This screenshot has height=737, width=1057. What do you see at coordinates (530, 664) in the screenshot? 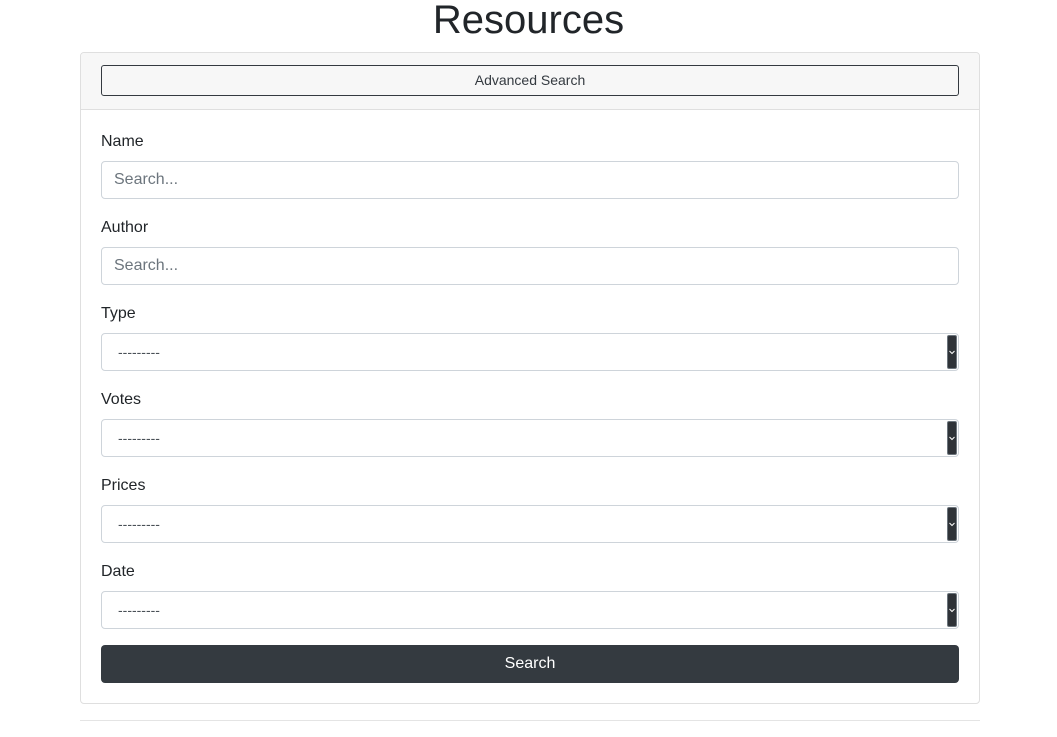
I see `search-button: Search` at bounding box center [530, 664].